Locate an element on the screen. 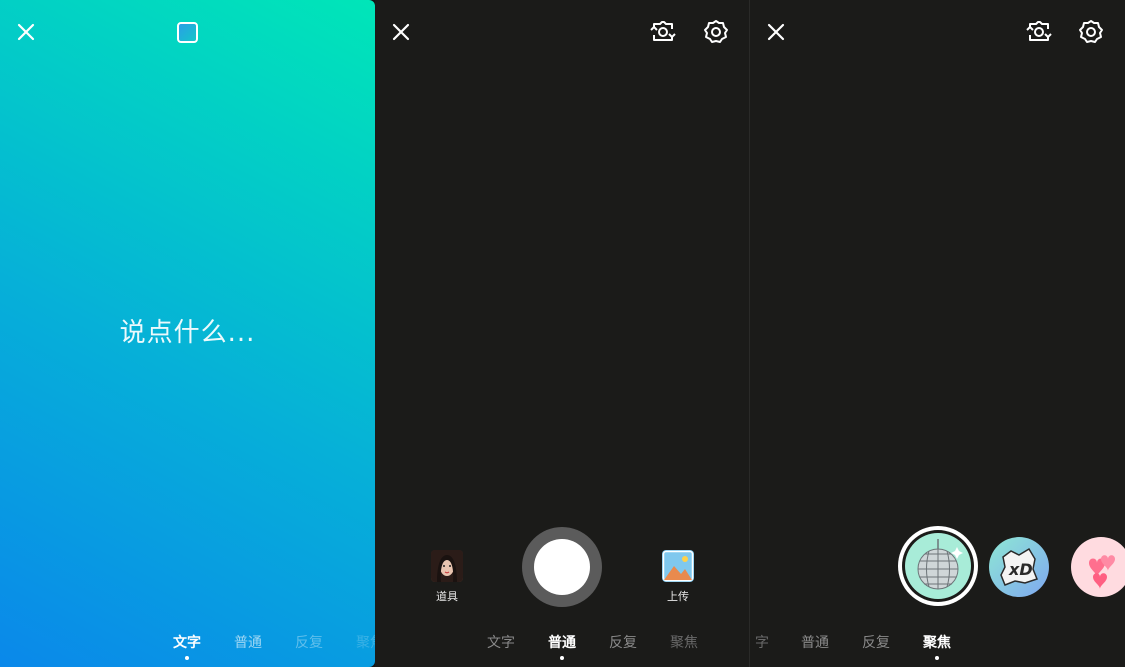 The width and height of the screenshot is (1125, 667). effect-xd-sticker: xD is located at coordinates (1019, 567).